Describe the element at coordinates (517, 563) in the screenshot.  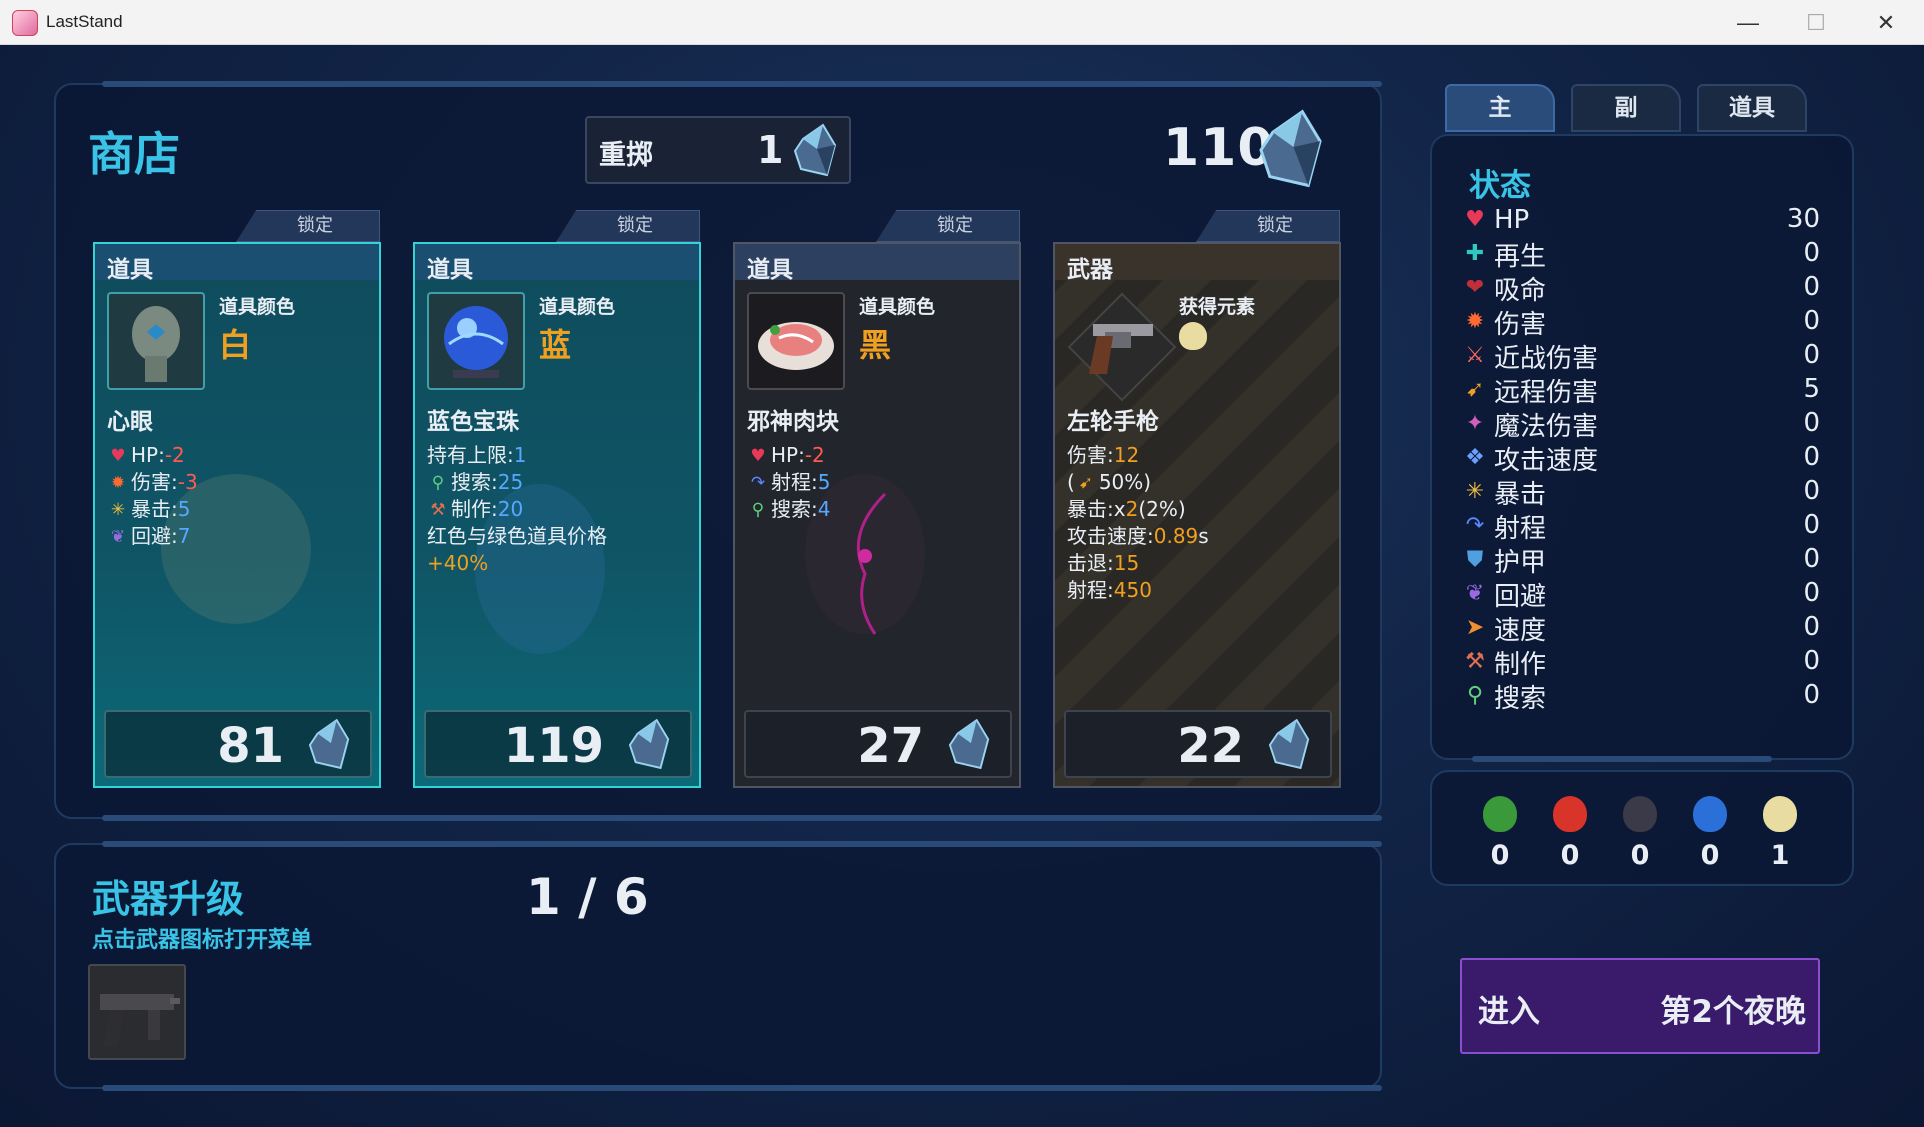
I see `stat-row: +40%` at that location.